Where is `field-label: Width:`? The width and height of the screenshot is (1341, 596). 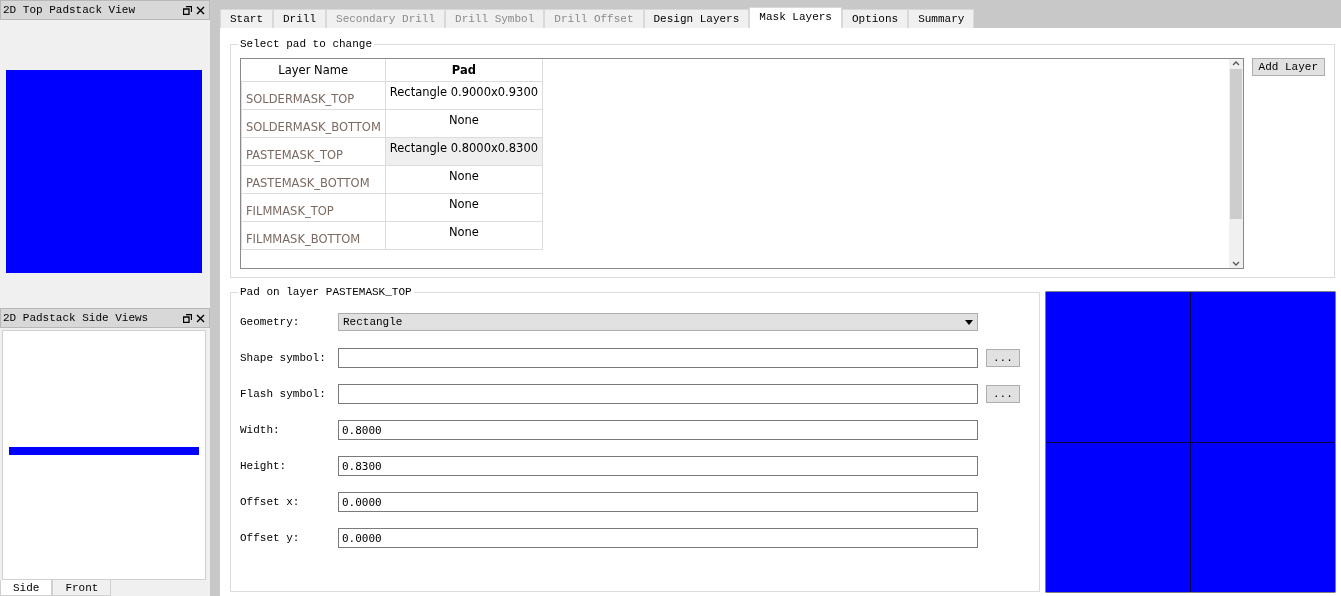
field-label: Width: is located at coordinates (260, 430).